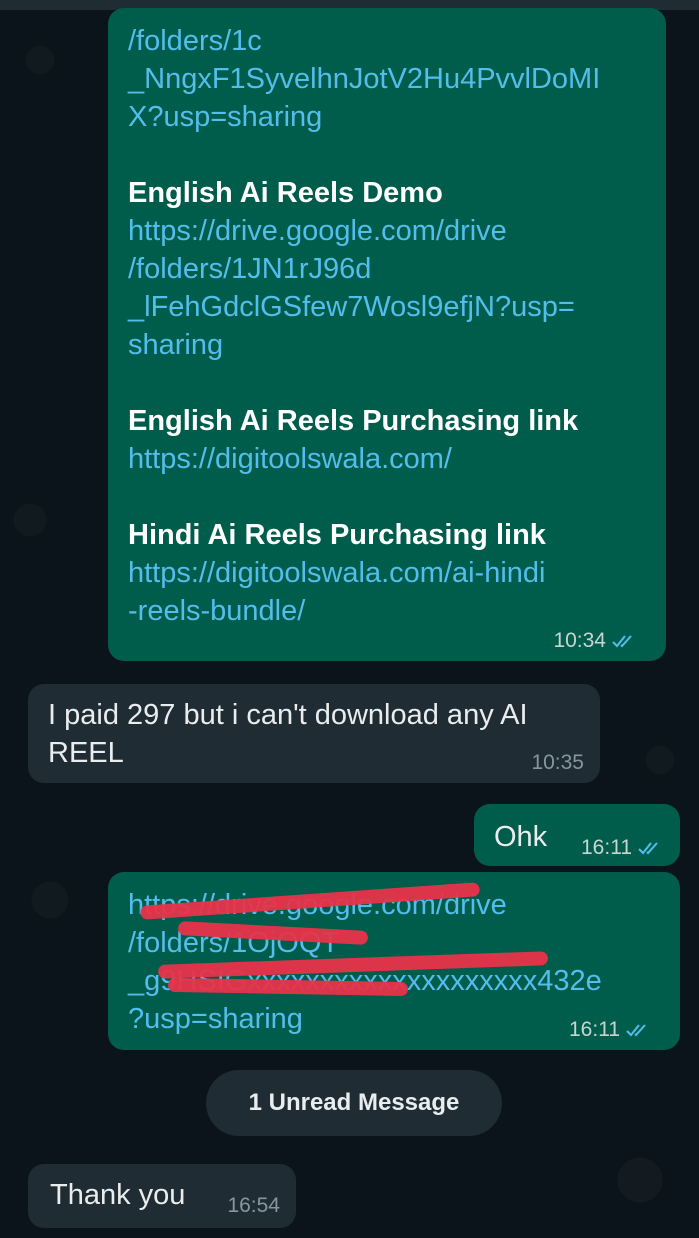 This screenshot has width=699, height=1238. I want to click on message-heading: English Ai Reels Demo, so click(285, 193).